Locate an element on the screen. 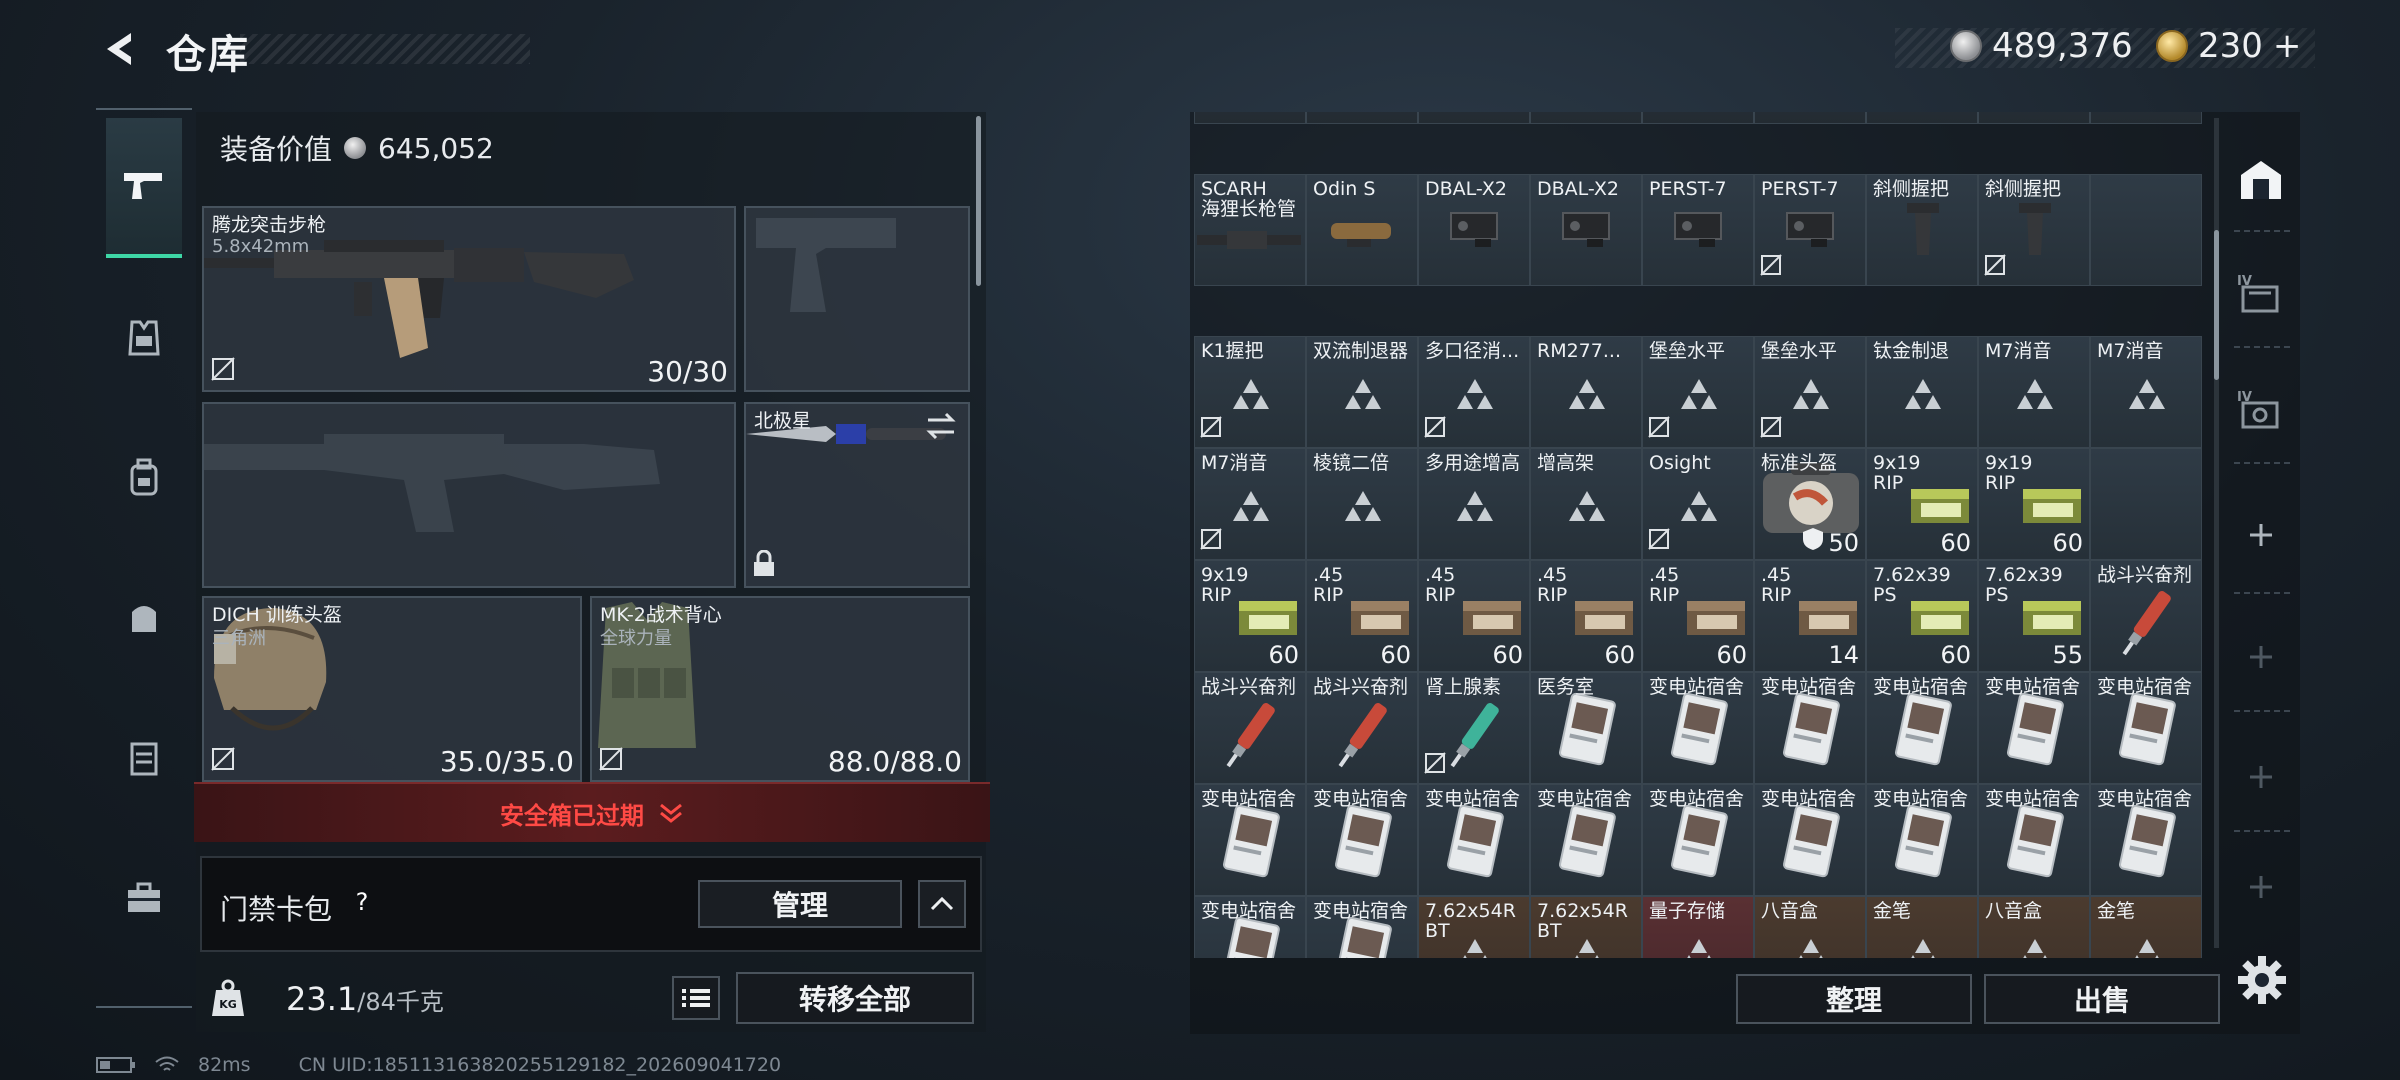  tab-bag is located at coordinates (144, 618).